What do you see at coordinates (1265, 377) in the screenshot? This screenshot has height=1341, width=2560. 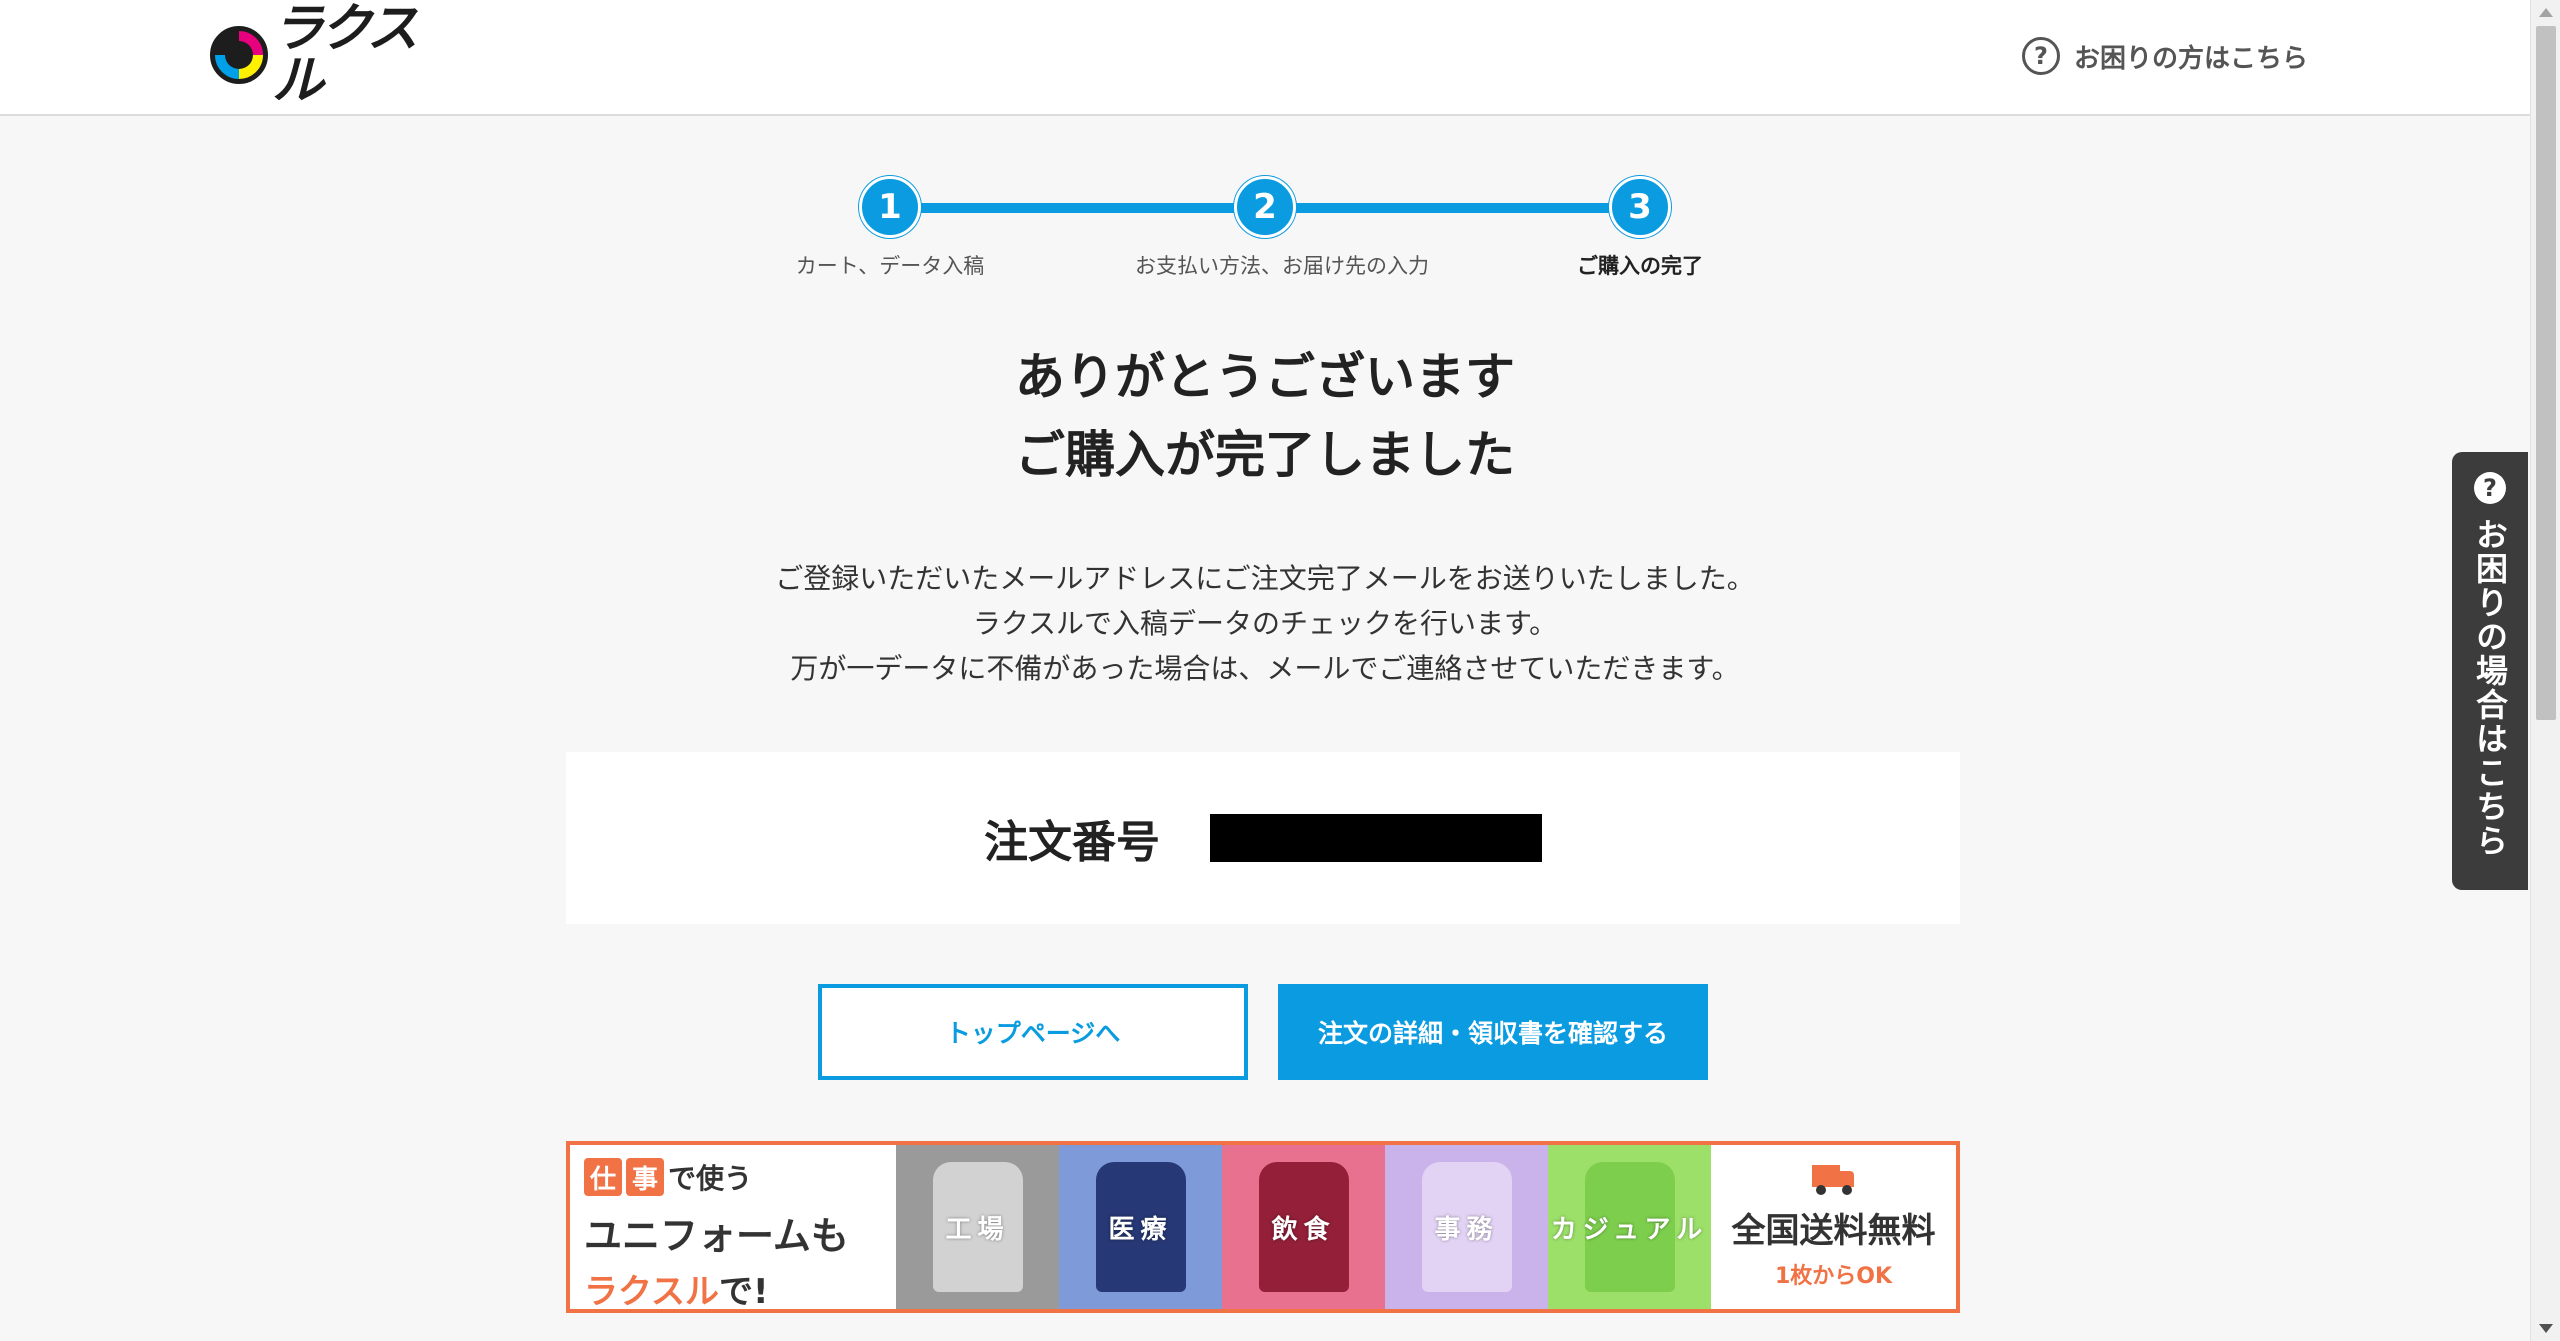 I see `heading-line-1: ありがとうございます` at bounding box center [1265, 377].